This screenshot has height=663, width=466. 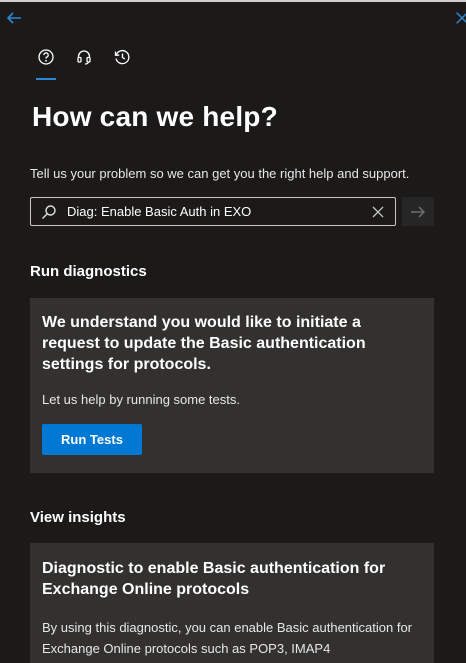 What do you see at coordinates (92, 439) in the screenshot?
I see `run-tests-button: Run Tests` at bounding box center [92, 439].